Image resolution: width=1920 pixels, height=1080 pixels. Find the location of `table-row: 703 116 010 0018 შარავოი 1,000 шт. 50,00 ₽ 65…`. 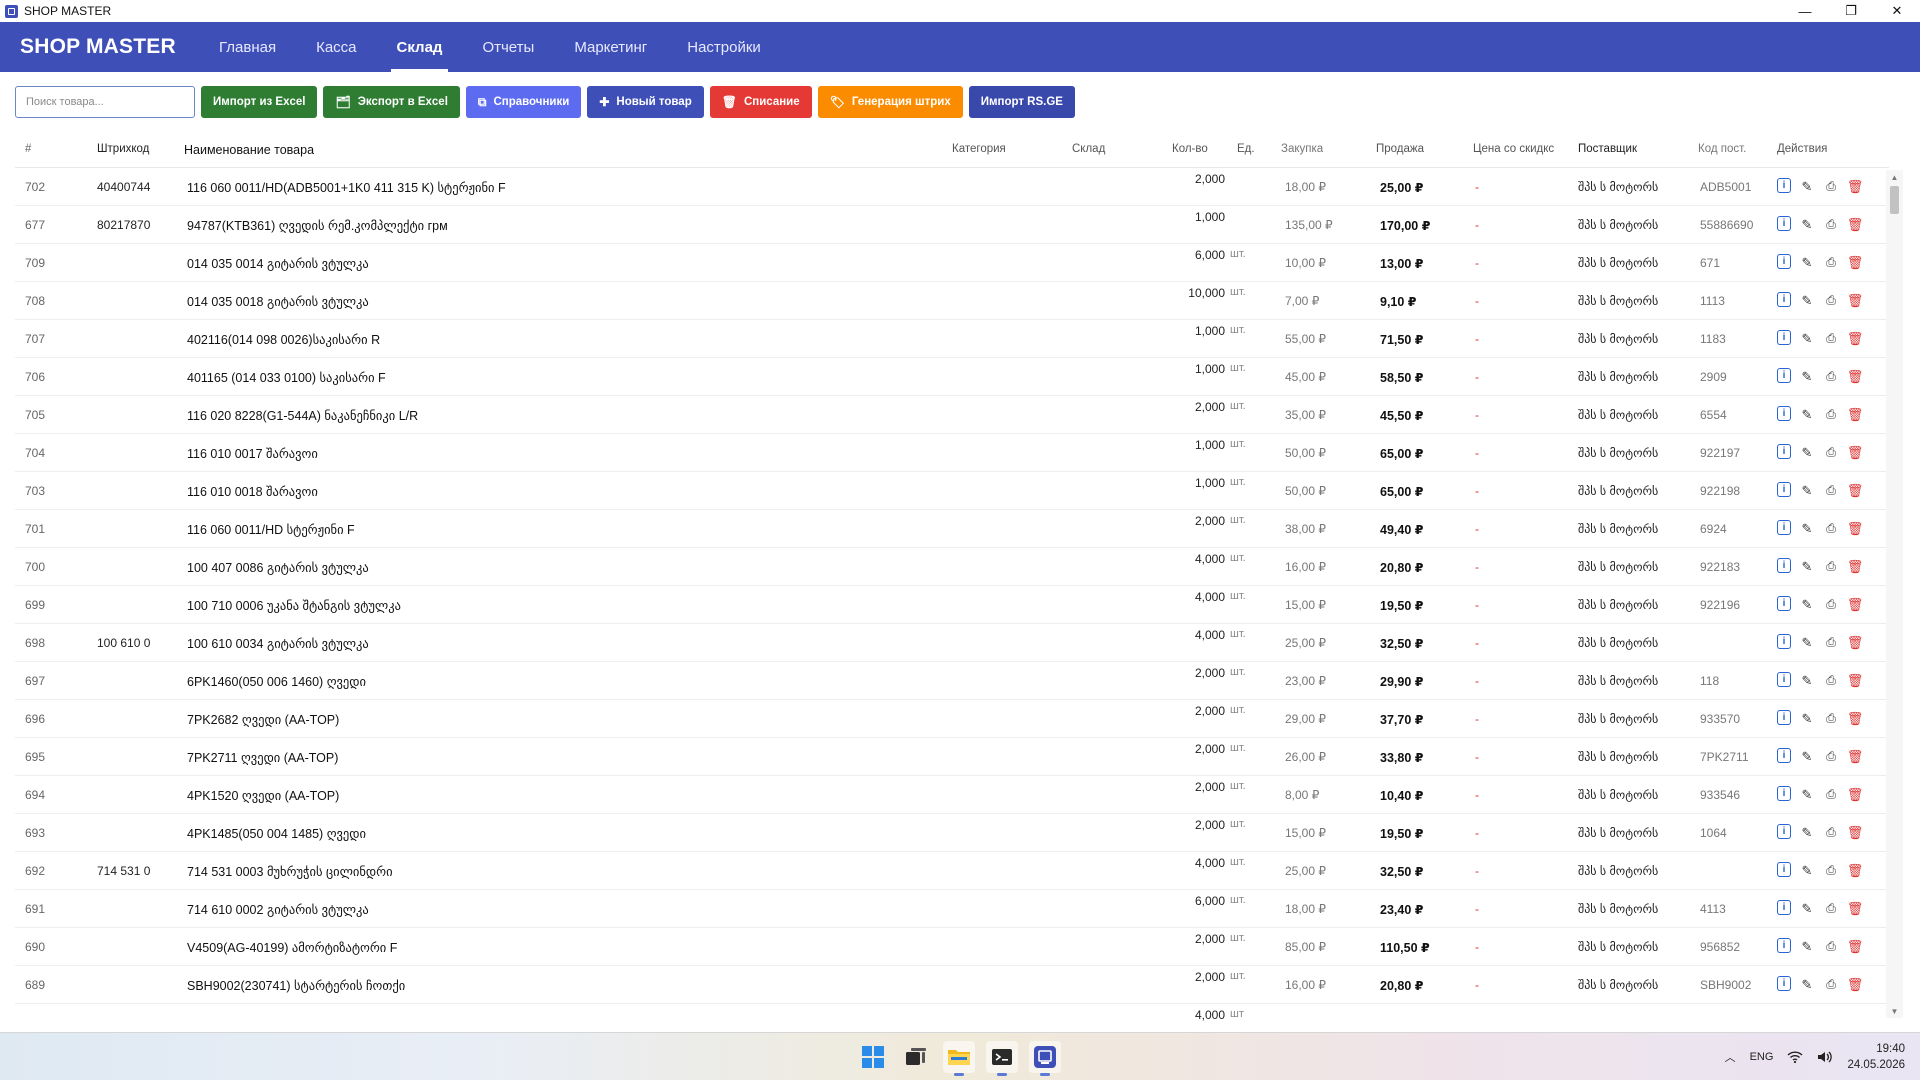

table-row: 703 116 010 0018 შარავოი 1,000 шт. 50,00 ₽ 65… is located at coordinates (952, 491).